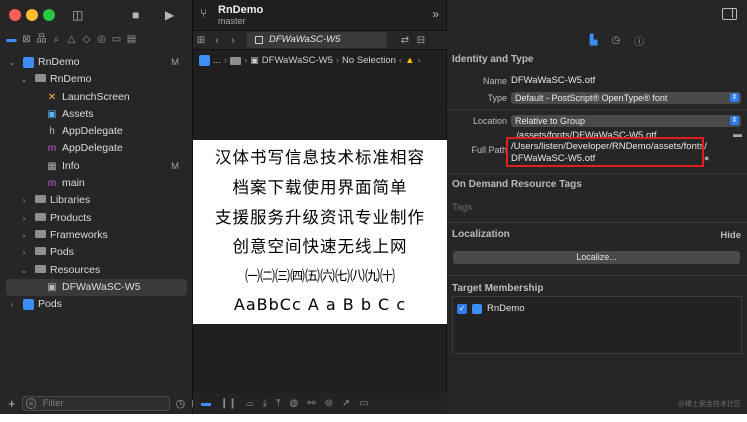 Image resolution: width=747 pixels, height=422 pixels. I want to click on source-control-icon: ⊠, so click(26, 40).